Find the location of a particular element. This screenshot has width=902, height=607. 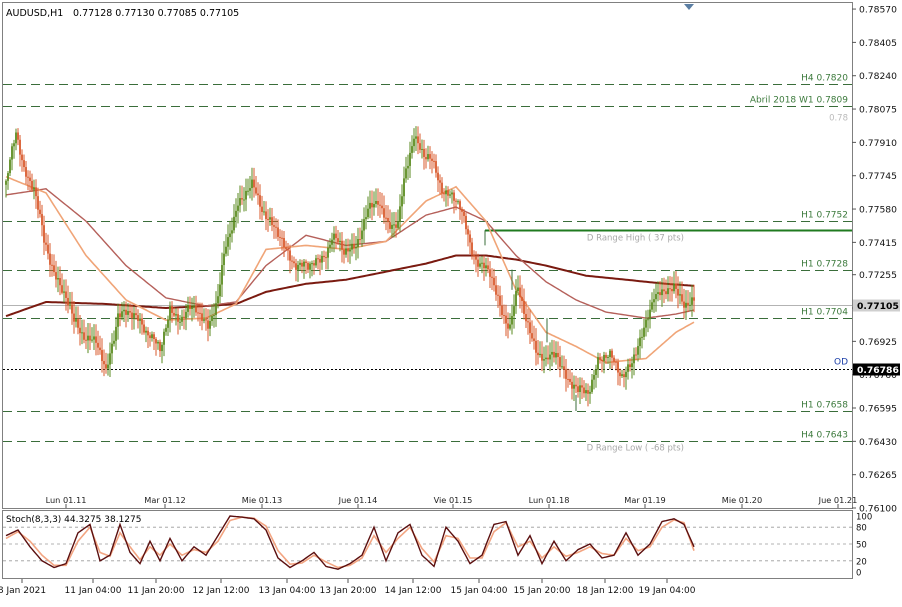

stoch-header-label: Stoch(8,3,3) 44.3275 38.1275 is located at coordinates (73, 520).